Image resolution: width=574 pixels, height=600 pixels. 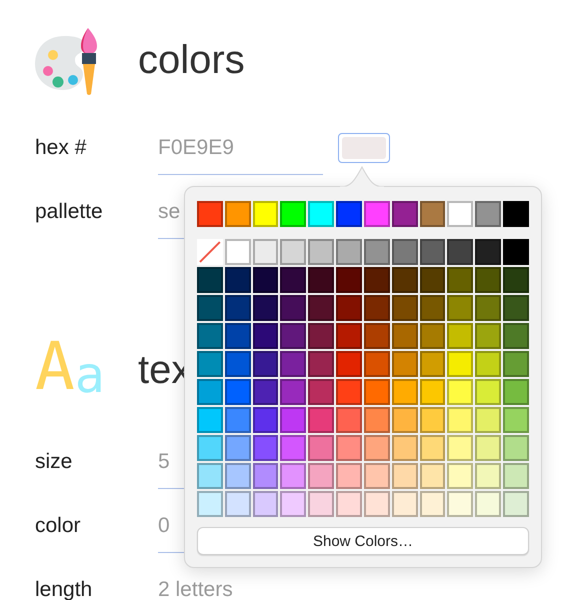 What do you see at coordinates (240, 148) in the screenshot?
I see `input-field: F0E9E9` at bounding box center [240, 148].